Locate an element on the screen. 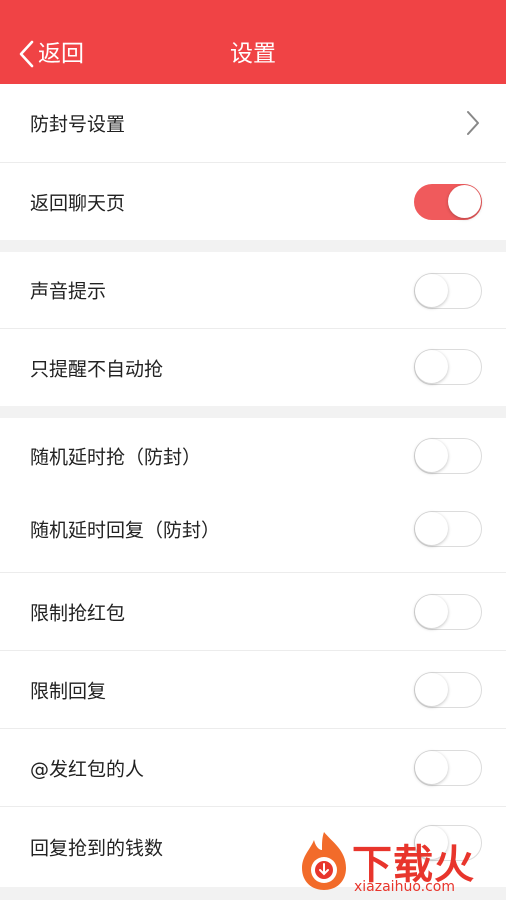  row-label: @发红包的人 is located at coordinates (87, 769).